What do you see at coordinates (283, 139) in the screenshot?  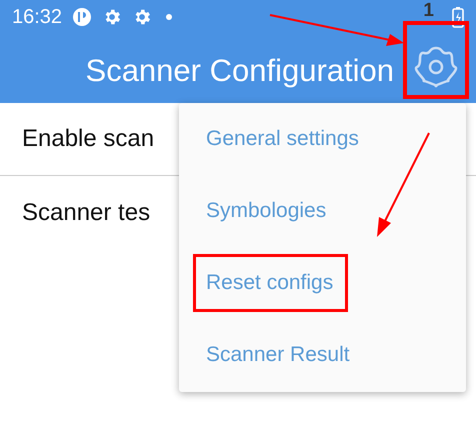 I see `menu-item: General settings` at bounding box center [283, 139].